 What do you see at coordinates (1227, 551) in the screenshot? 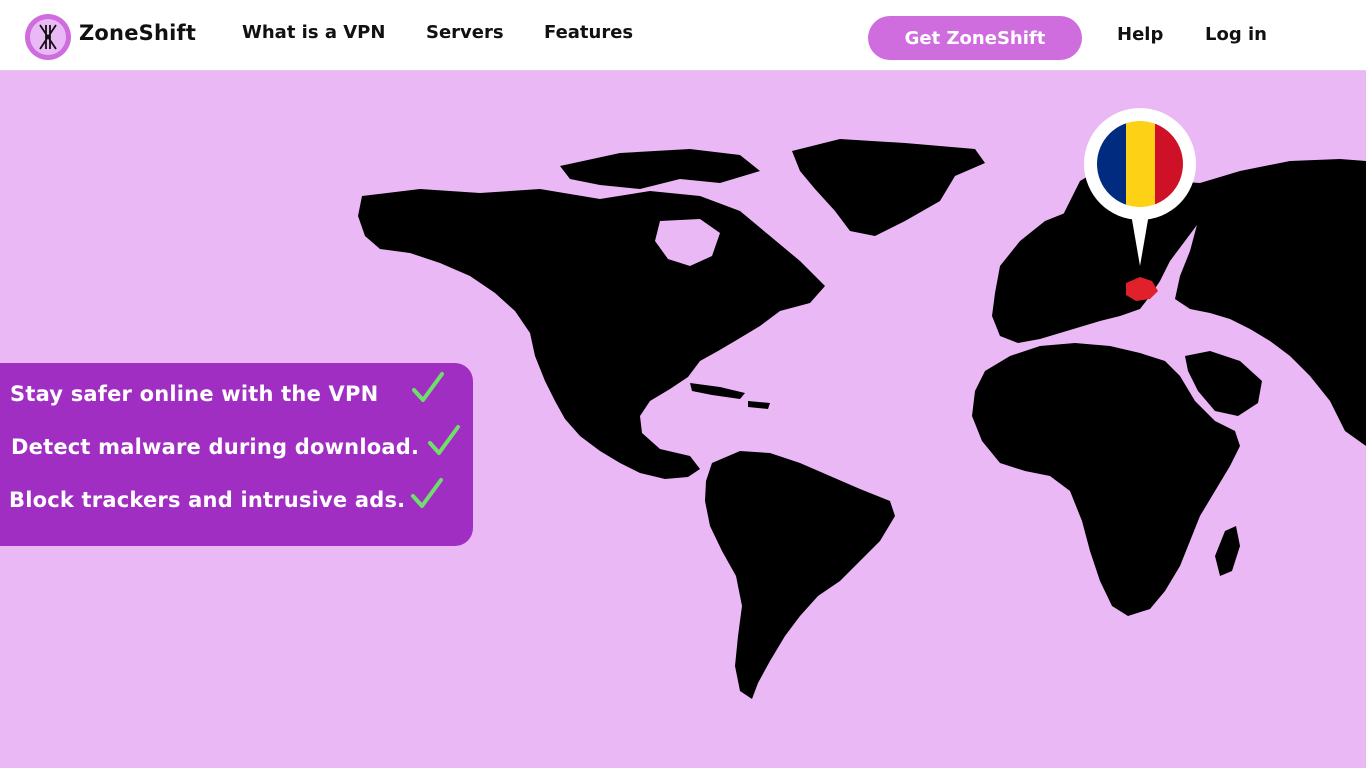
I see `madagascar-landmass` at bounding box center [1227, 551].